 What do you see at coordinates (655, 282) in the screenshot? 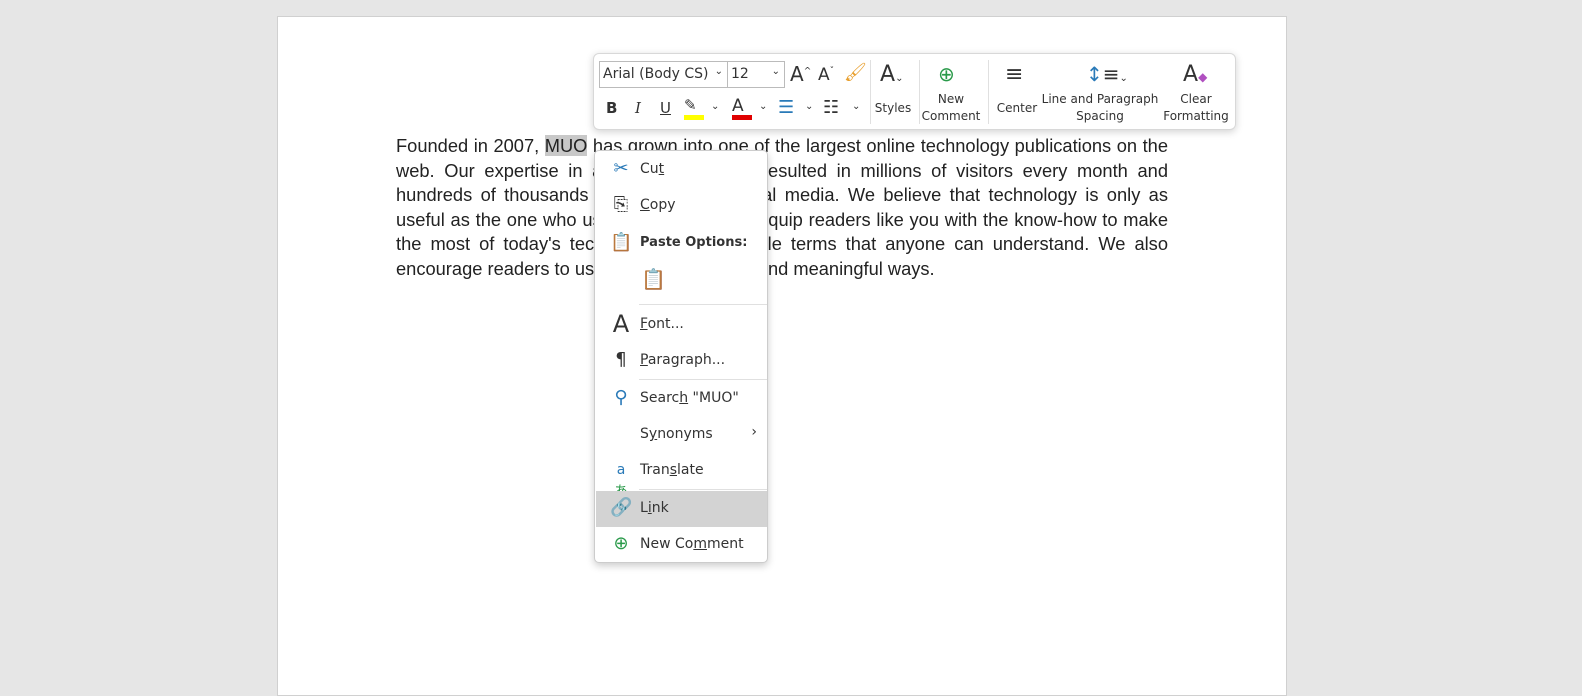
I see `paste-keep-text-only-button: 📋` at bounding box center [655, 282].